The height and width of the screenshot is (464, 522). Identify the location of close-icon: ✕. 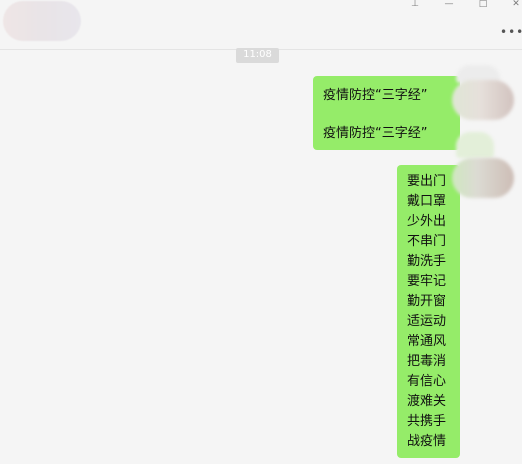
(513, 5).